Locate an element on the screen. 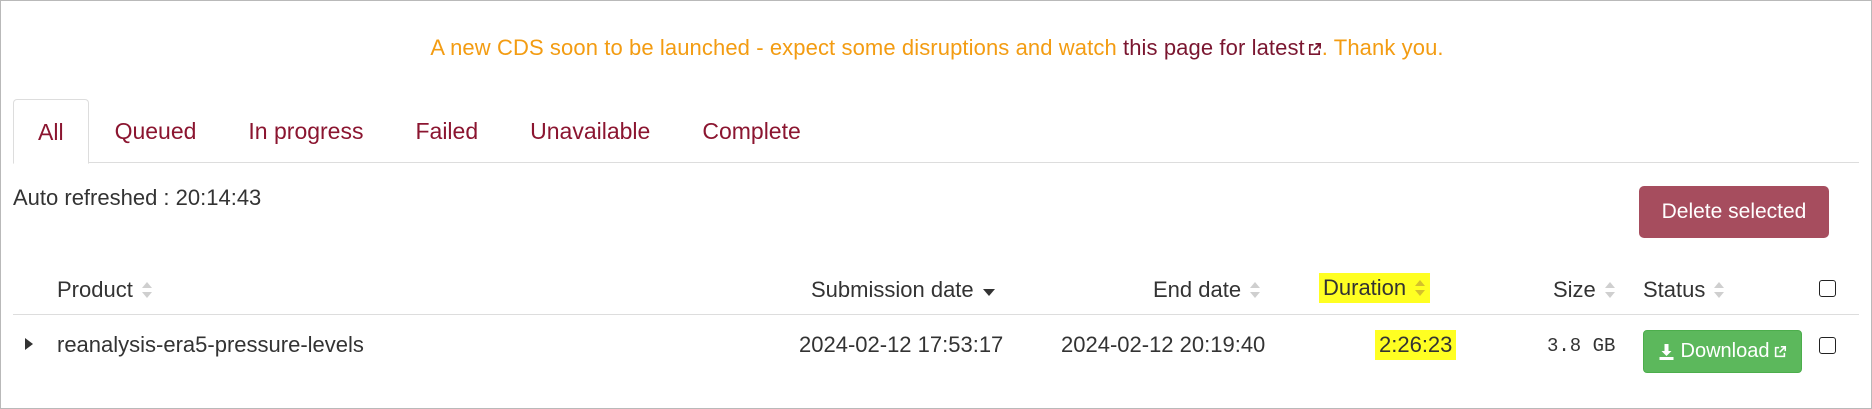 Image resolution: width=1872 pixels, height=409 pixels. row-select-checkbox is located at coordinates (1827, 345).